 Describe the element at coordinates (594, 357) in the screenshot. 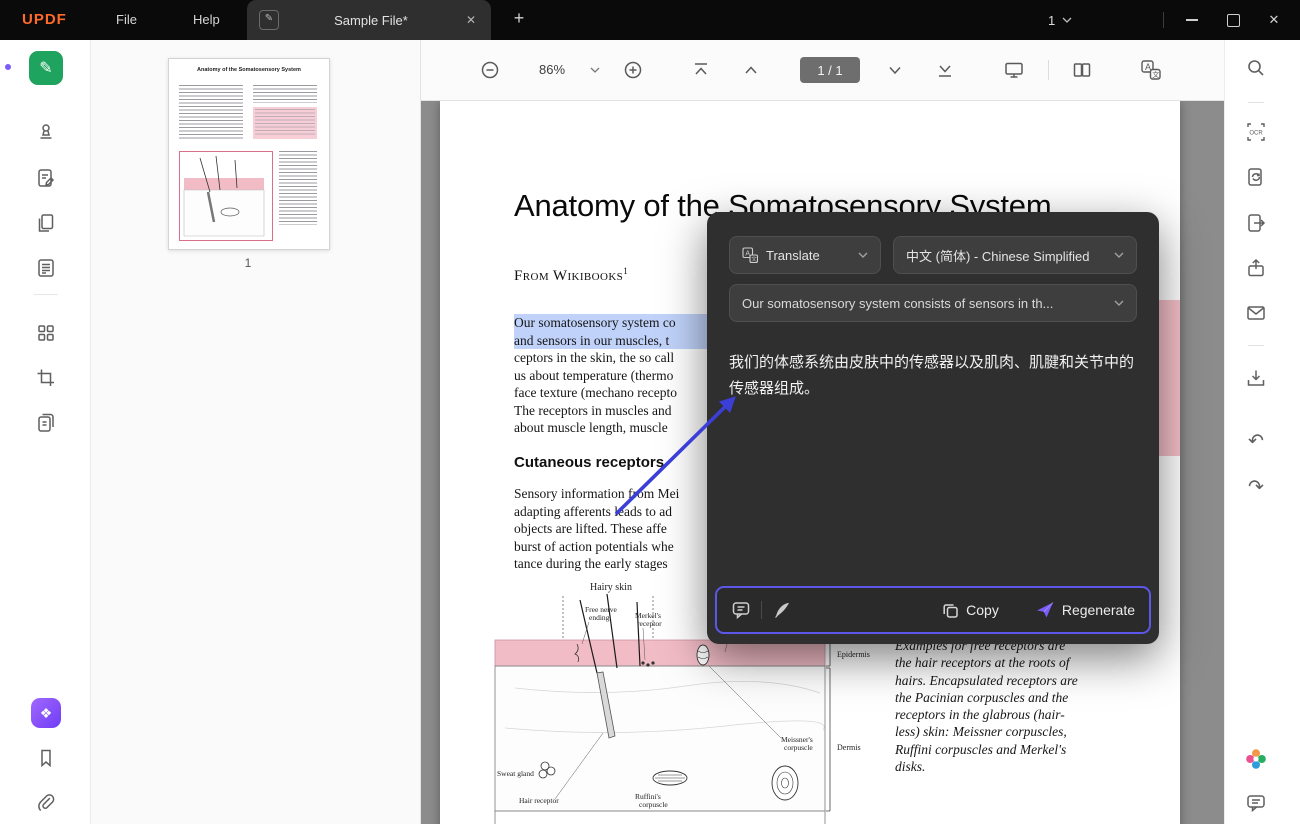

I see `text-line: ceptors in the skin, the so call` at that location.